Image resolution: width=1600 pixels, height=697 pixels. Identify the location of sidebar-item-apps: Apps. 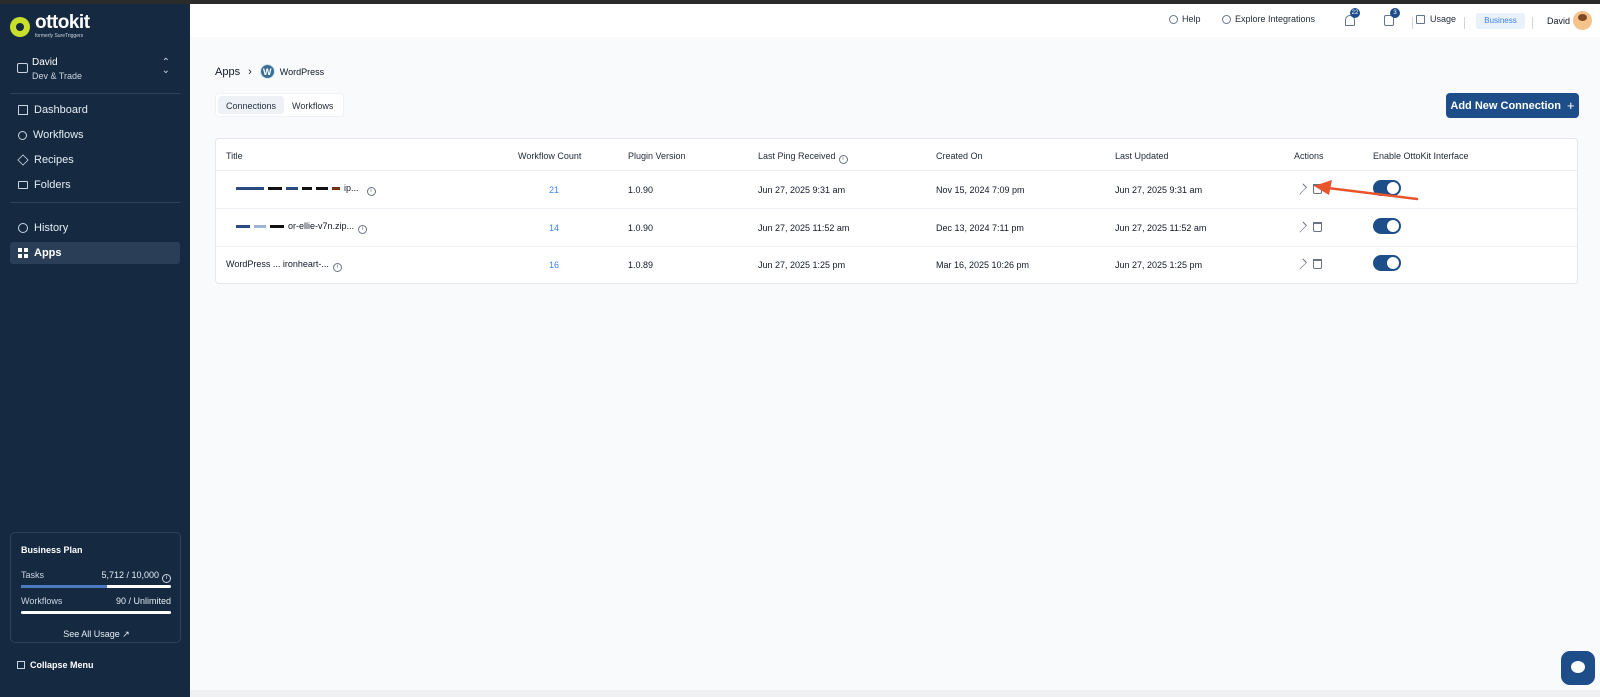
(95, 253).